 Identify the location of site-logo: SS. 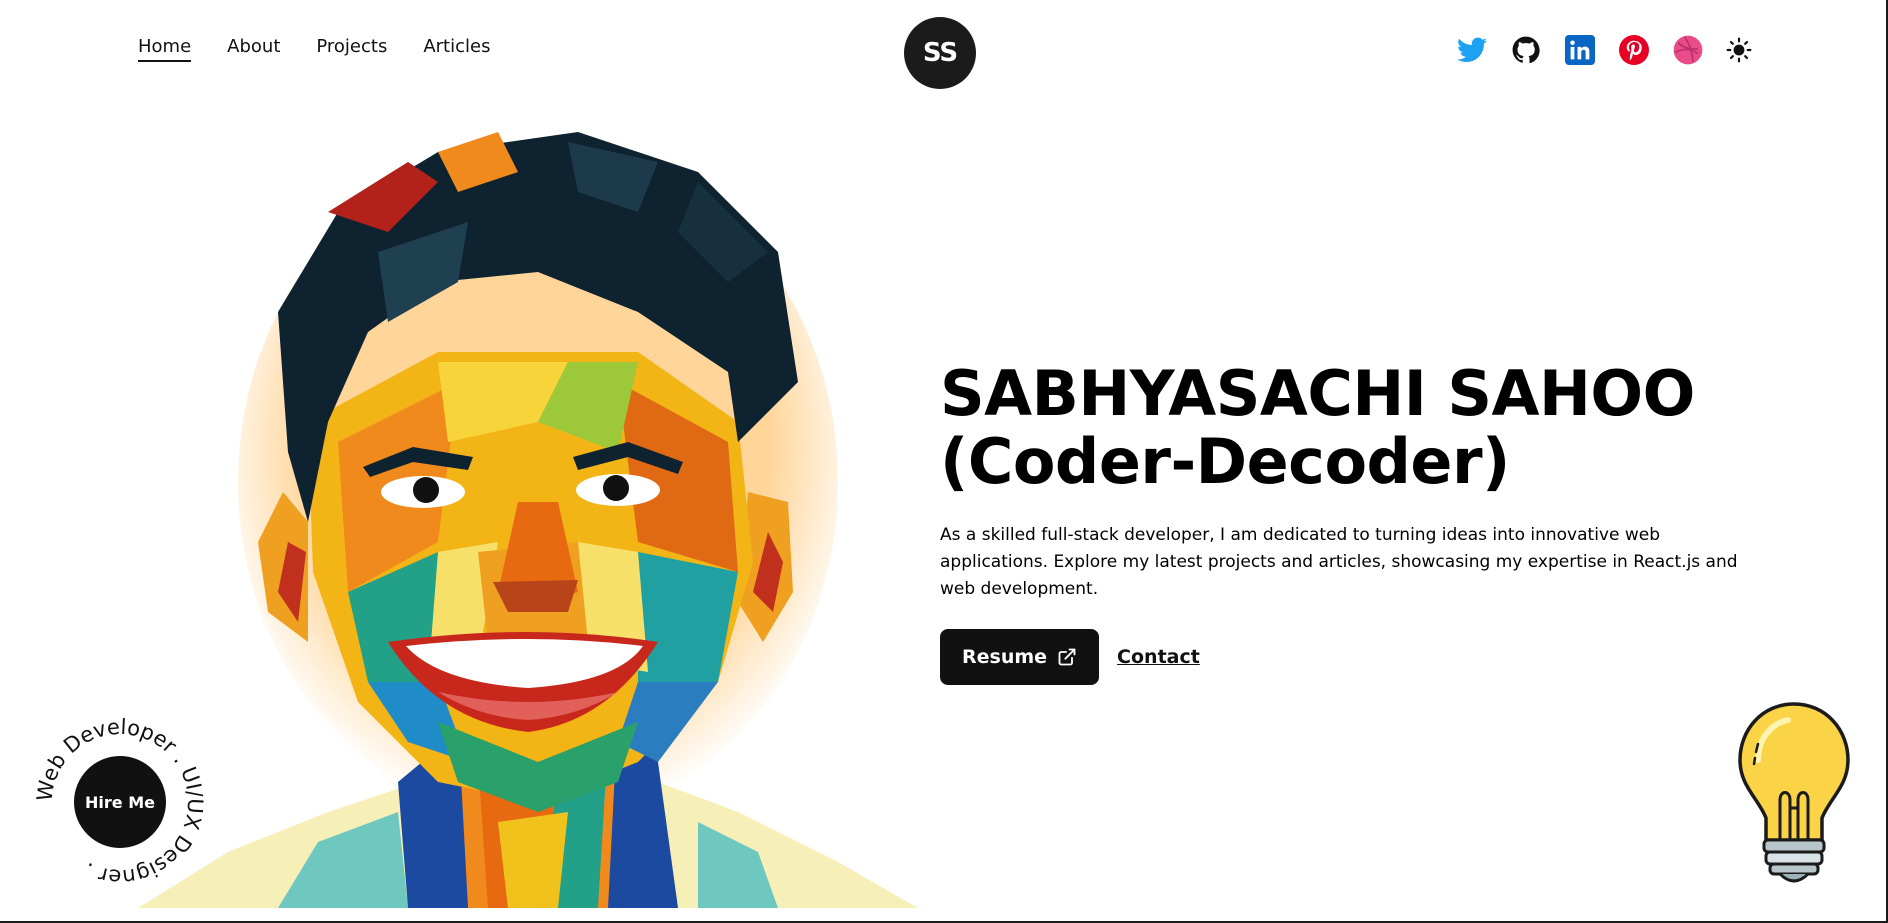
(940, 53).